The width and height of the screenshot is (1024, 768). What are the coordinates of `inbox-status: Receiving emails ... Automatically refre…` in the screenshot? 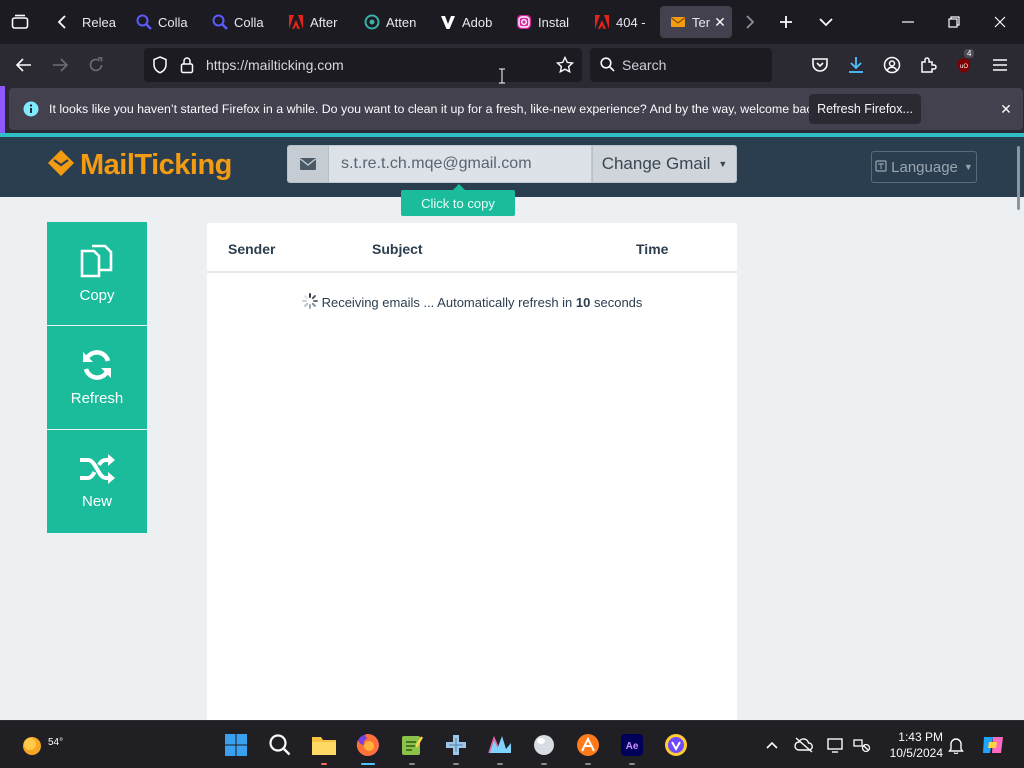 It's located at (472, 302).